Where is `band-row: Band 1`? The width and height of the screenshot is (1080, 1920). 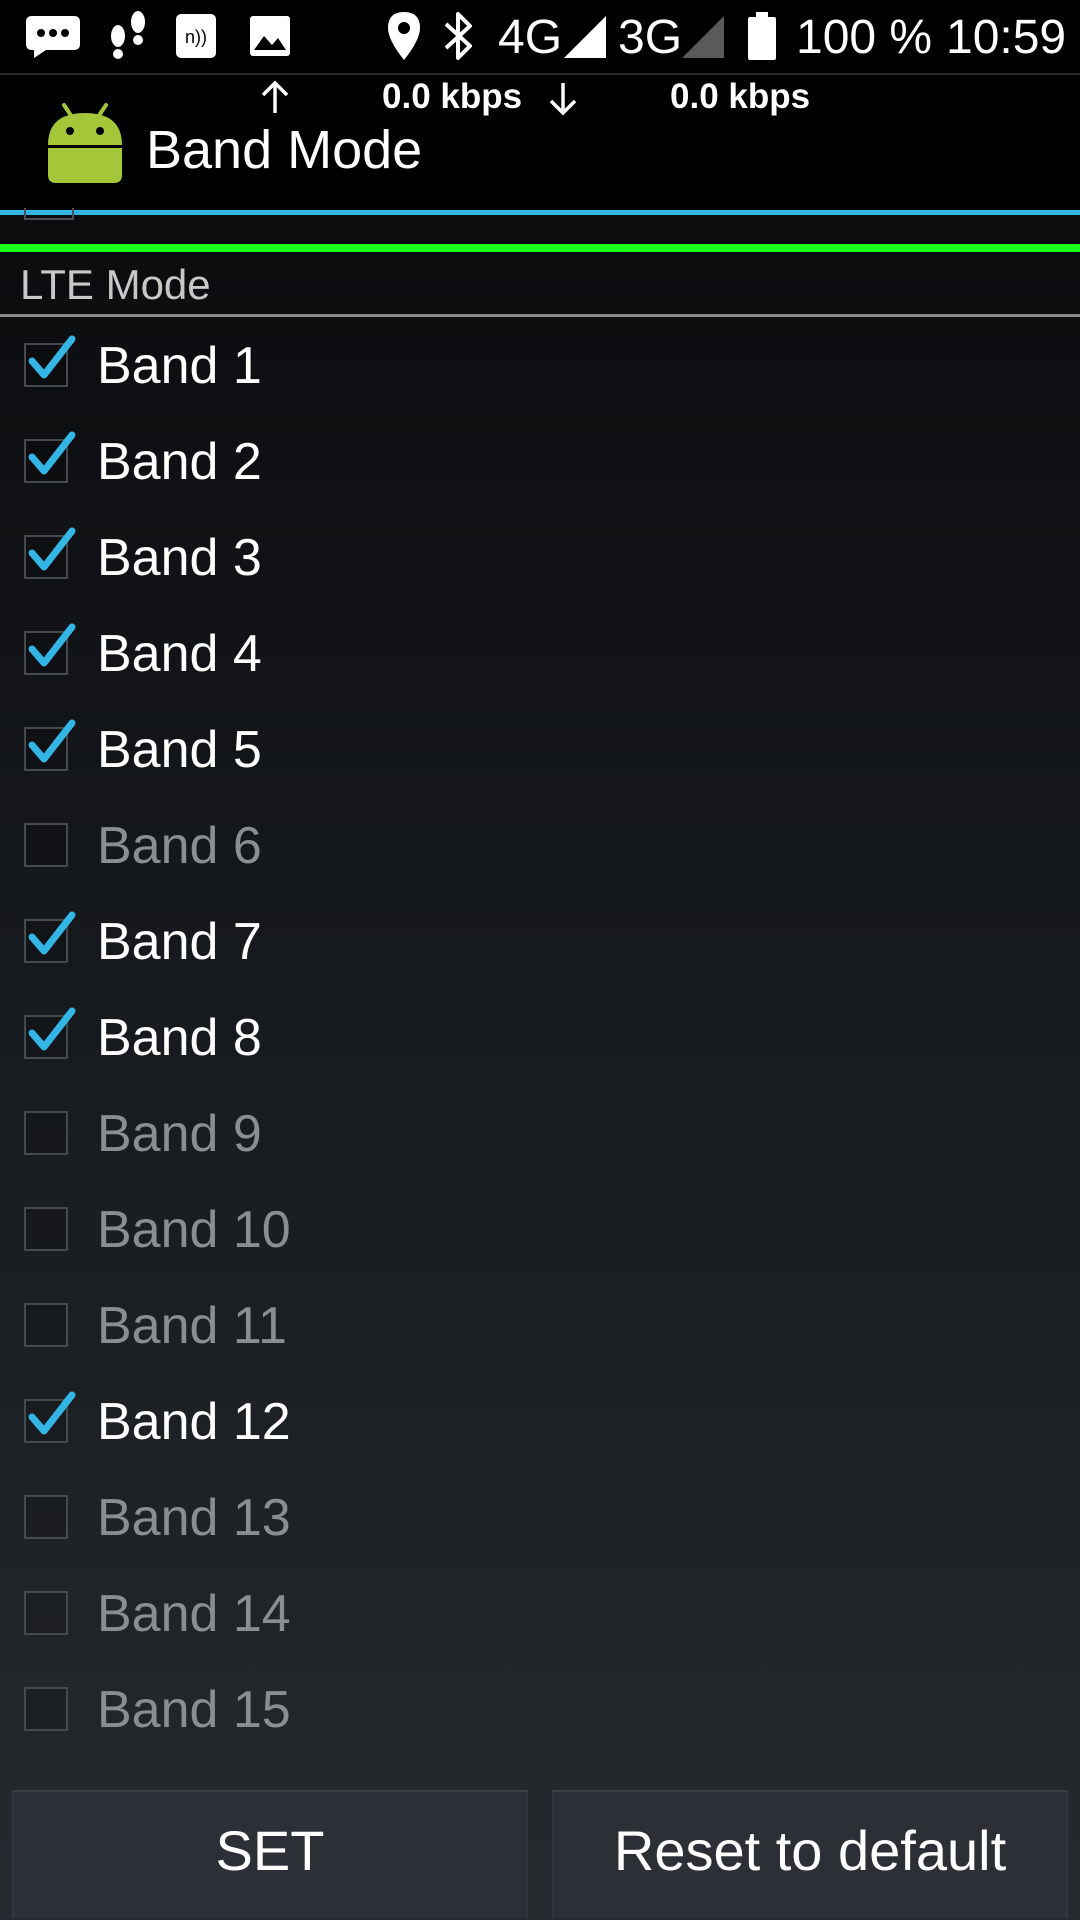
band-row: Band 1 is located at coordinates (540, 366).